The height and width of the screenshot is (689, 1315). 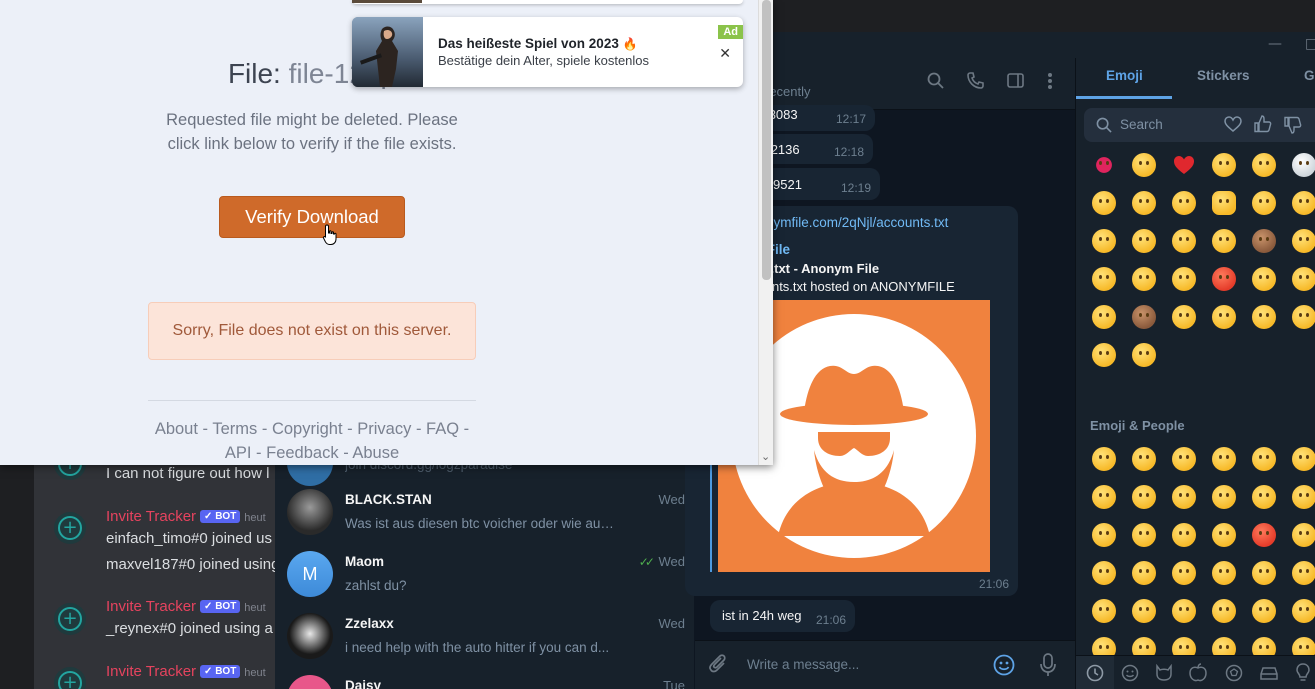 What do you see at coordinates (1224, 203) in the screenshot?
I see `thumbs-up-icon` at bounding box center [1224, 203].